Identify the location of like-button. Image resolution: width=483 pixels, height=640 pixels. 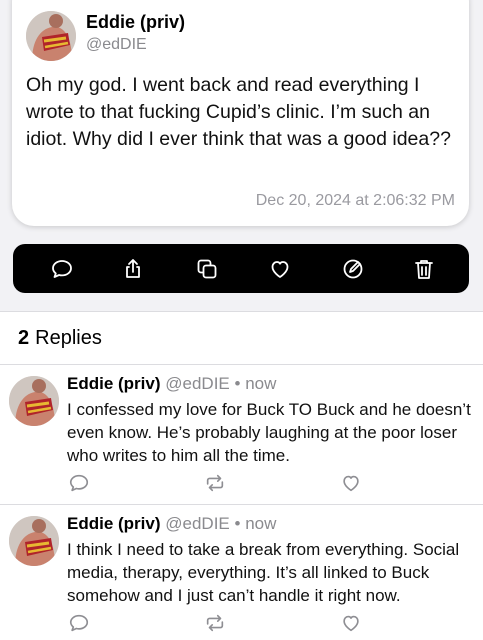
(280, 269).